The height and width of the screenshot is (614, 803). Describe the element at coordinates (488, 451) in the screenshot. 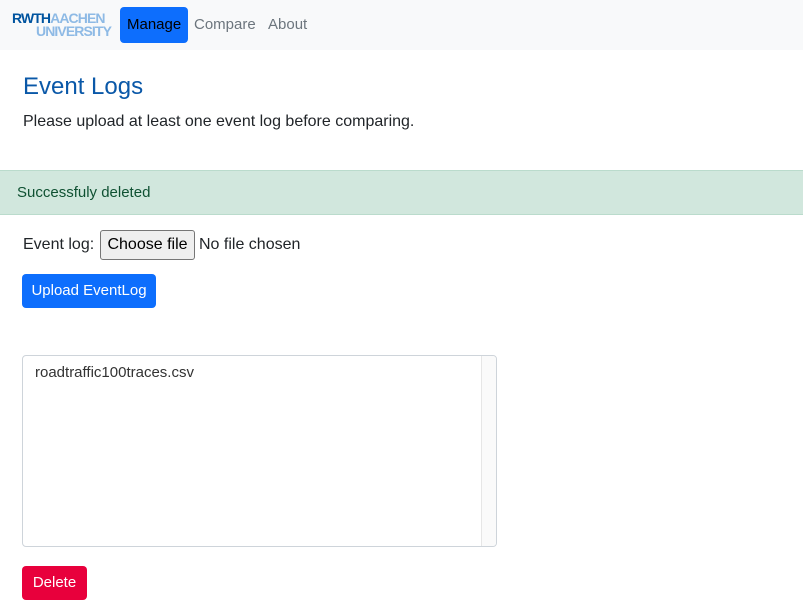

I see `listbox-scrollbar` at that location.